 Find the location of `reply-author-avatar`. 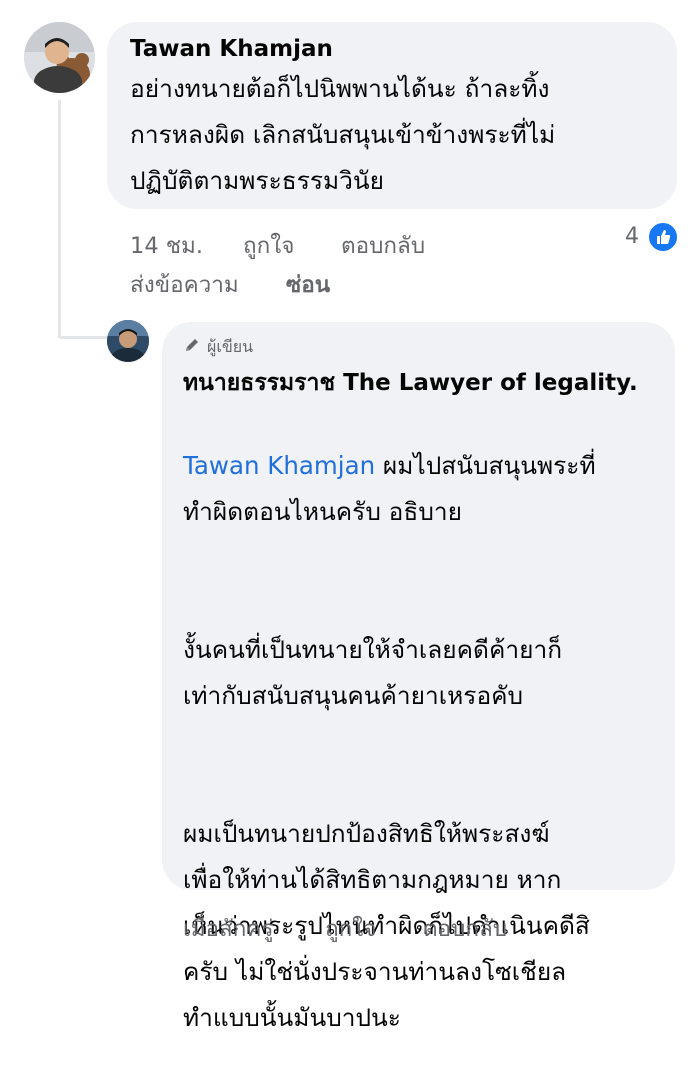

reply-author-avatar is located at coordinates (128, 341).